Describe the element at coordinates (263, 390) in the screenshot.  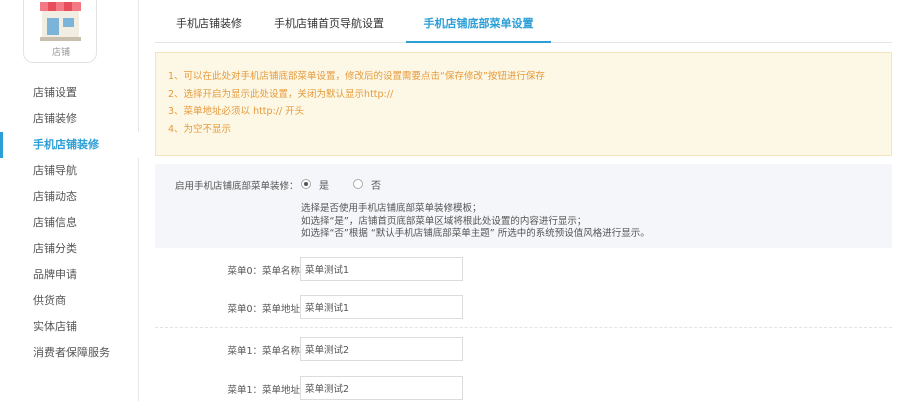
I see `menu1-url-label: 菜单1：菜单地址` at that location.